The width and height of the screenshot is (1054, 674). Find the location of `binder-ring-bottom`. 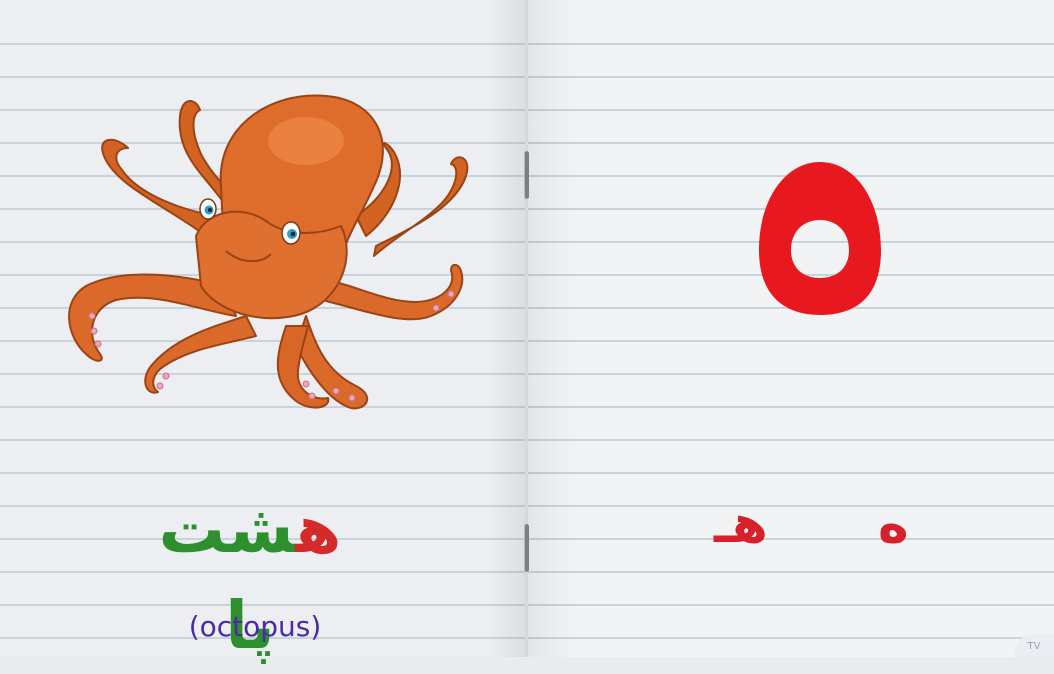

binder-ring-bottom is located at coordinates (526, 548).